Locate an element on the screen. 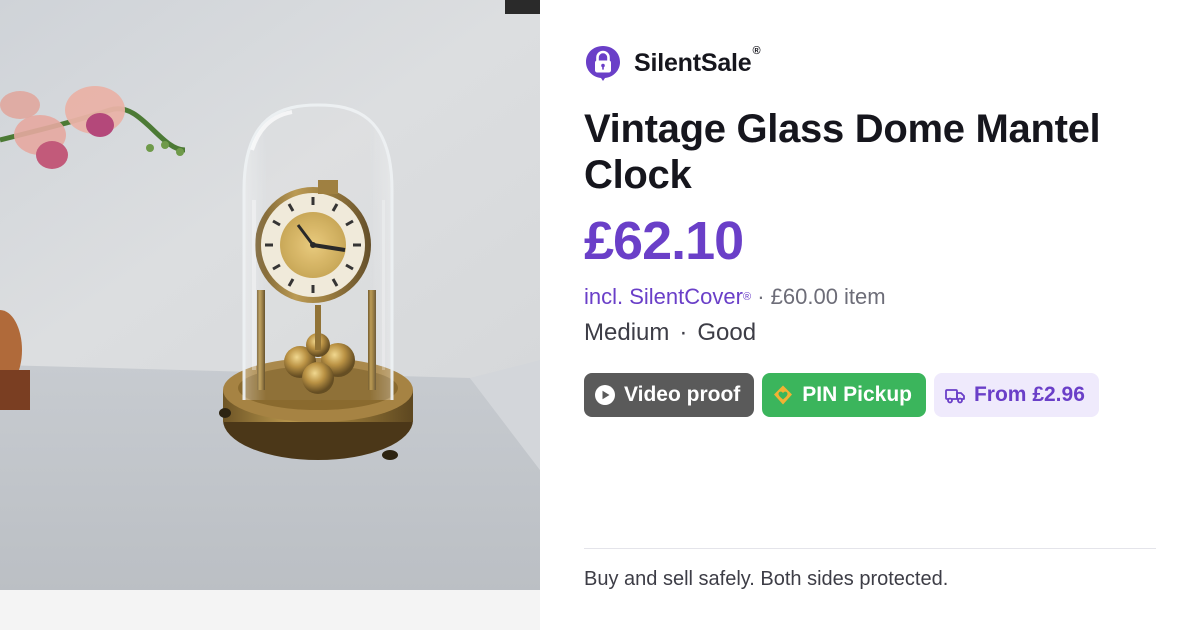  pin-pickup-label: PIN Pickup is located at coordinates (857, 394).